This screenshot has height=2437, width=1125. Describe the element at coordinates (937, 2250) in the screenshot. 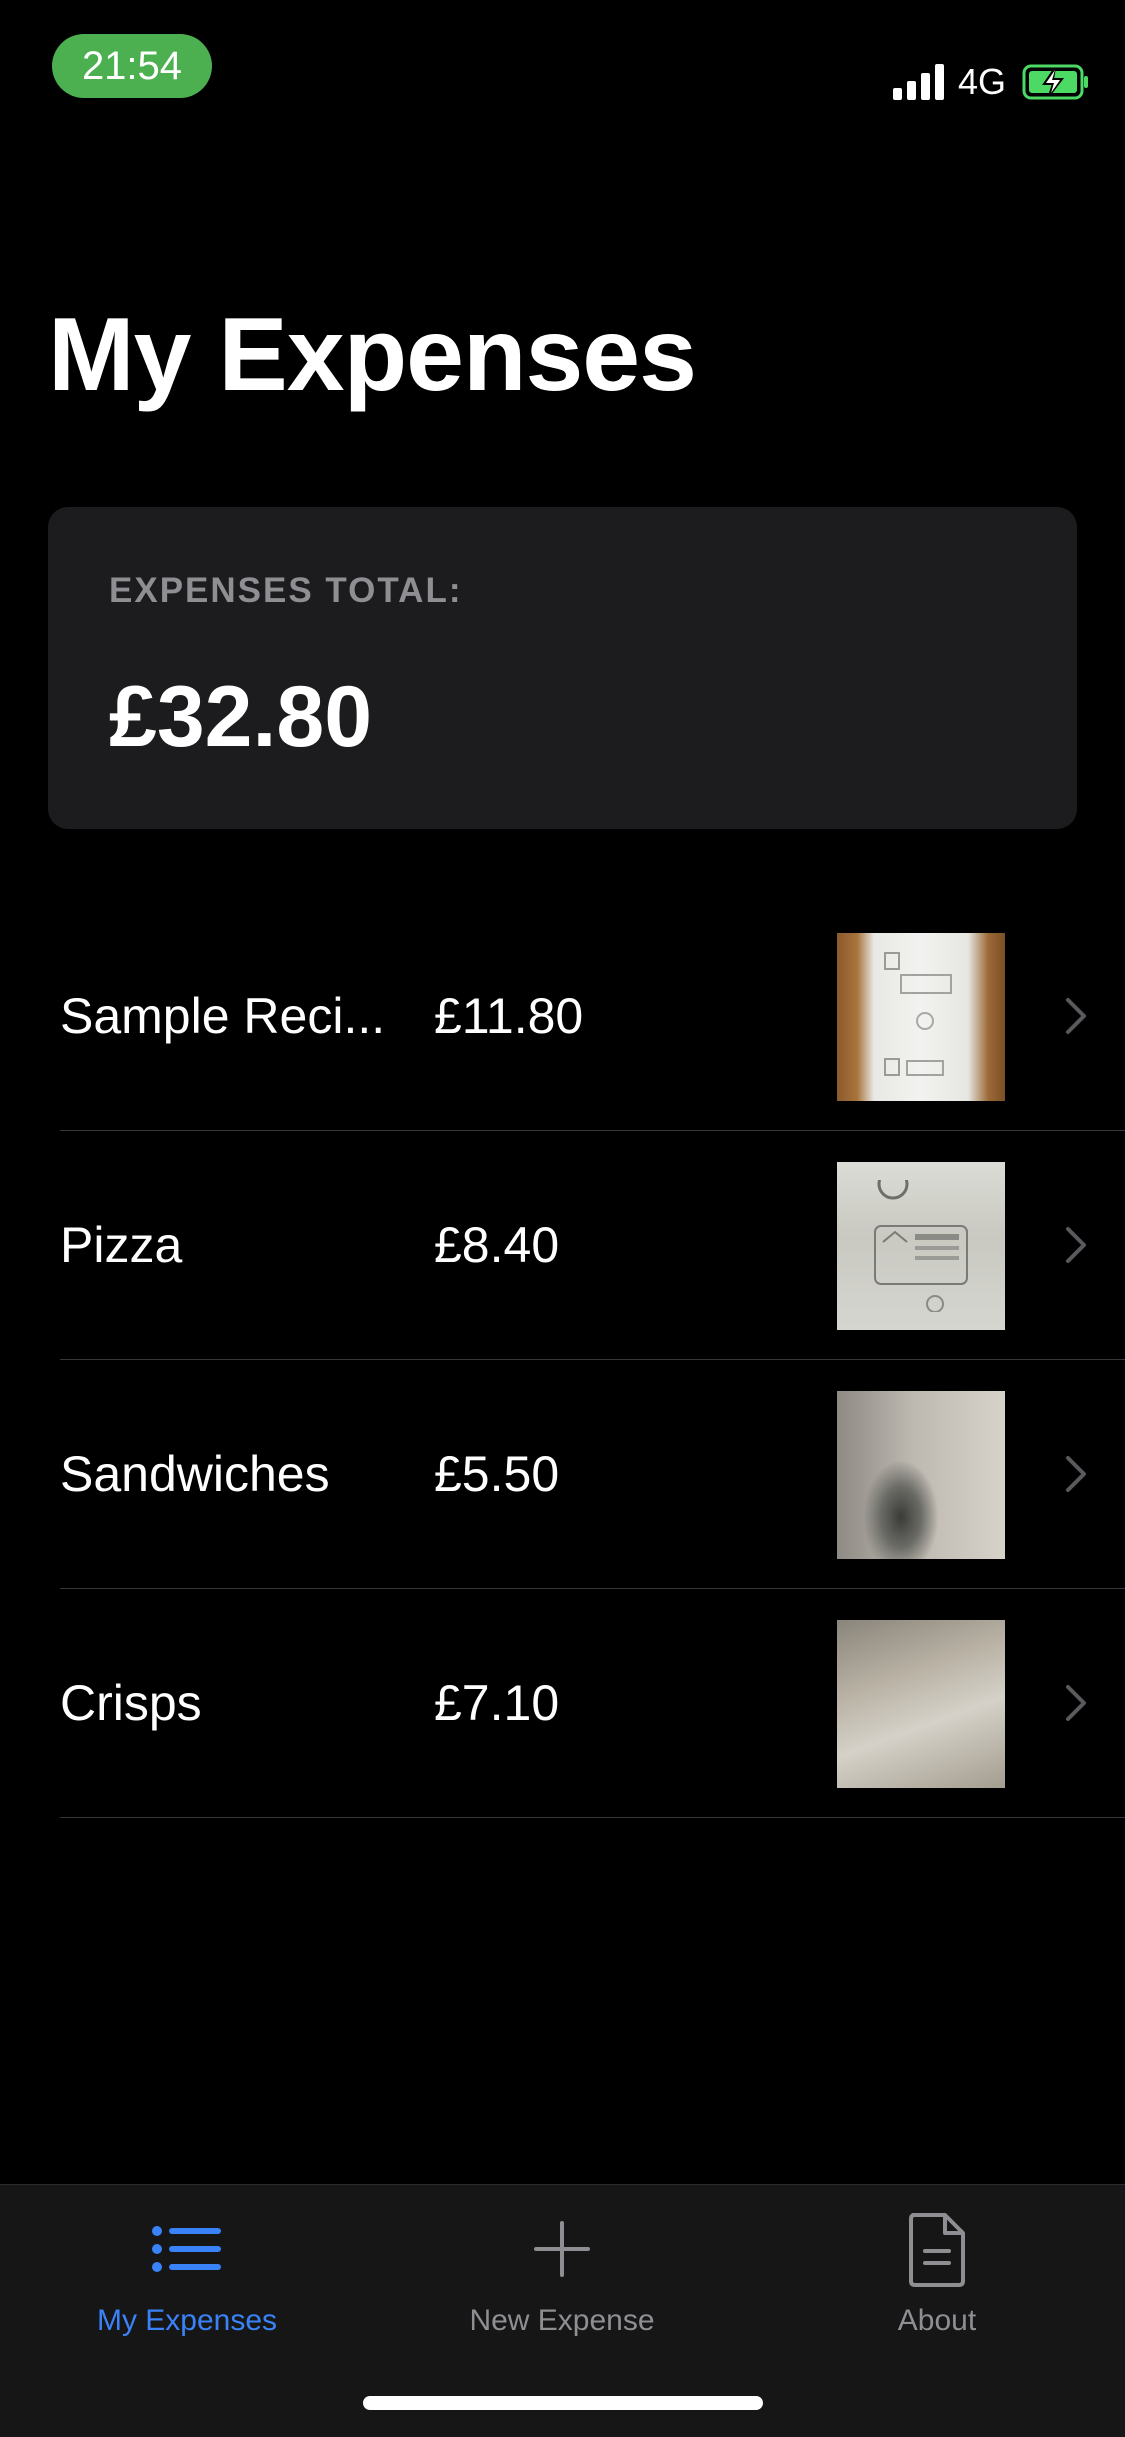

I see `document-icon` at that location.